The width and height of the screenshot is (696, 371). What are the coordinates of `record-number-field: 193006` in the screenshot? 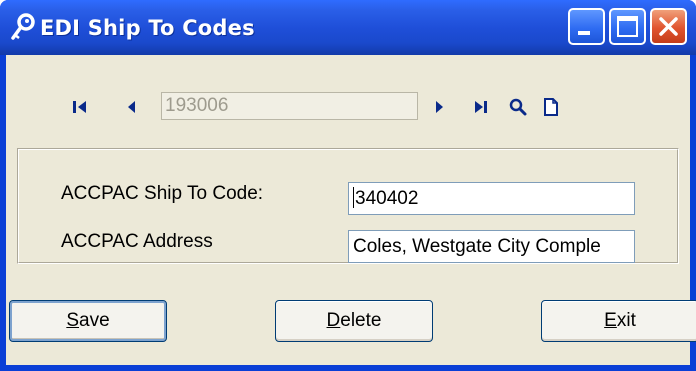 It's located at (289, 106).